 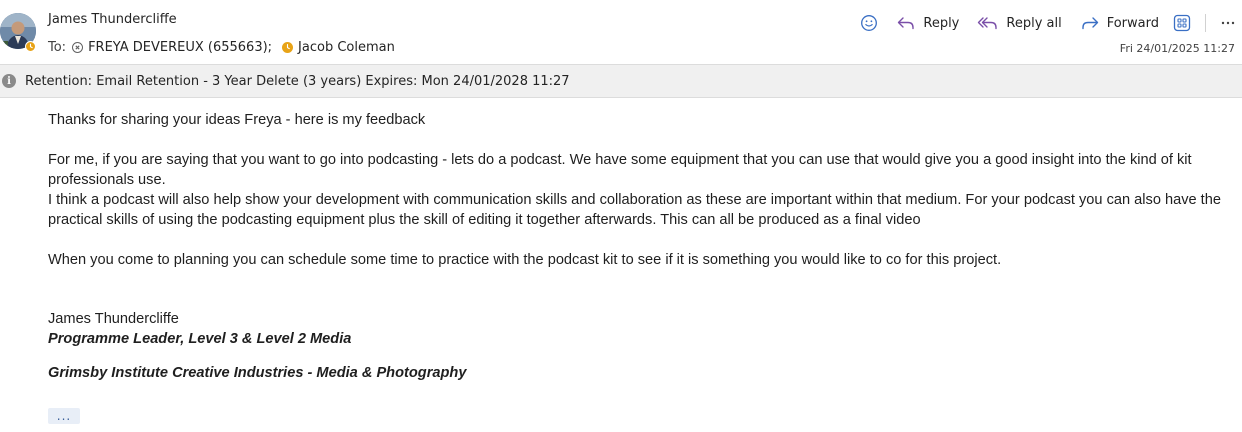 What do you see at coordinates (1132, 23) in the screenshot?
I see `forward-label: Forward` at bounding box center [1132, 23].